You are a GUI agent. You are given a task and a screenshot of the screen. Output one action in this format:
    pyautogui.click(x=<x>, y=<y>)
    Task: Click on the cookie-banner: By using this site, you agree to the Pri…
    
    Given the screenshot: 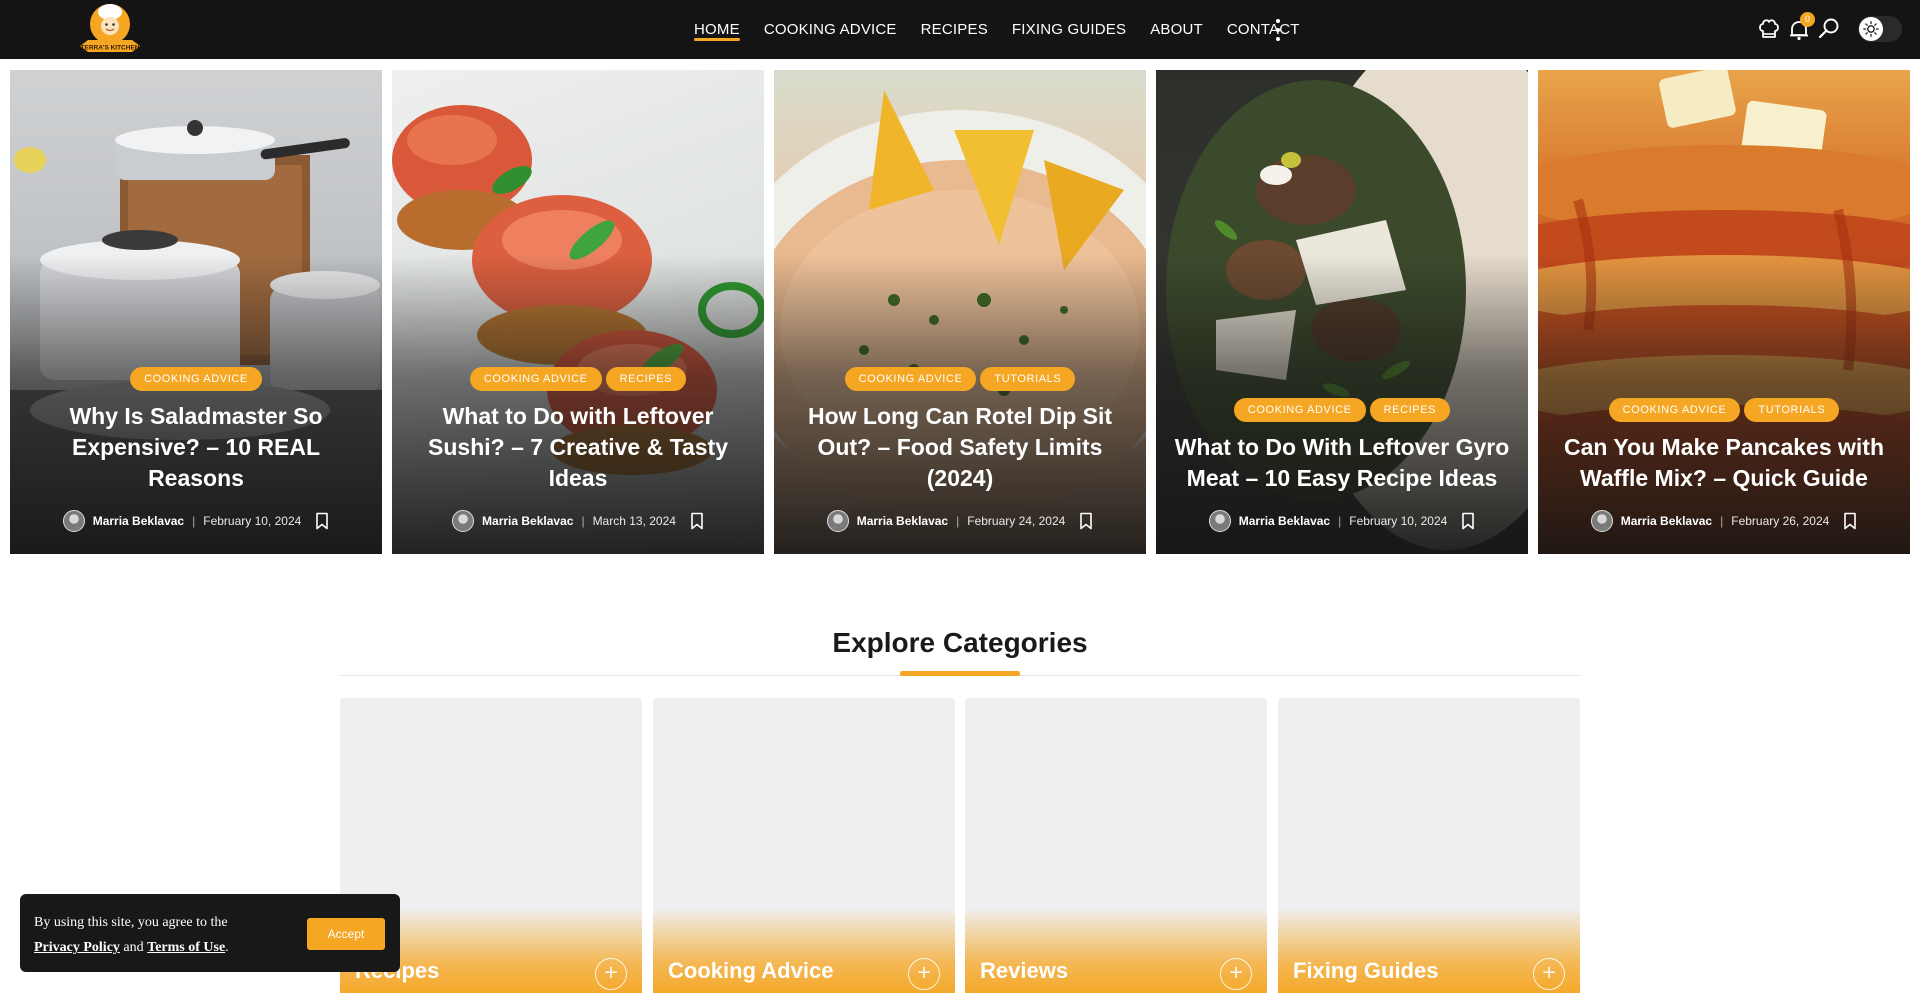 What is the action you would take?
    pyautogui.click(x=210, y=933)
    